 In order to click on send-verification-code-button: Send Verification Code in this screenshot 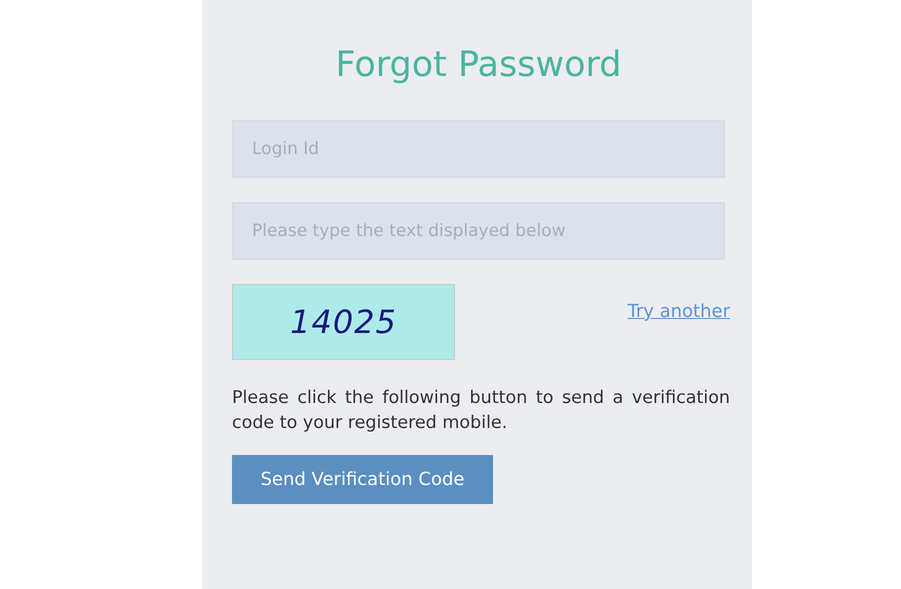, I will do `click(362, 479)`.